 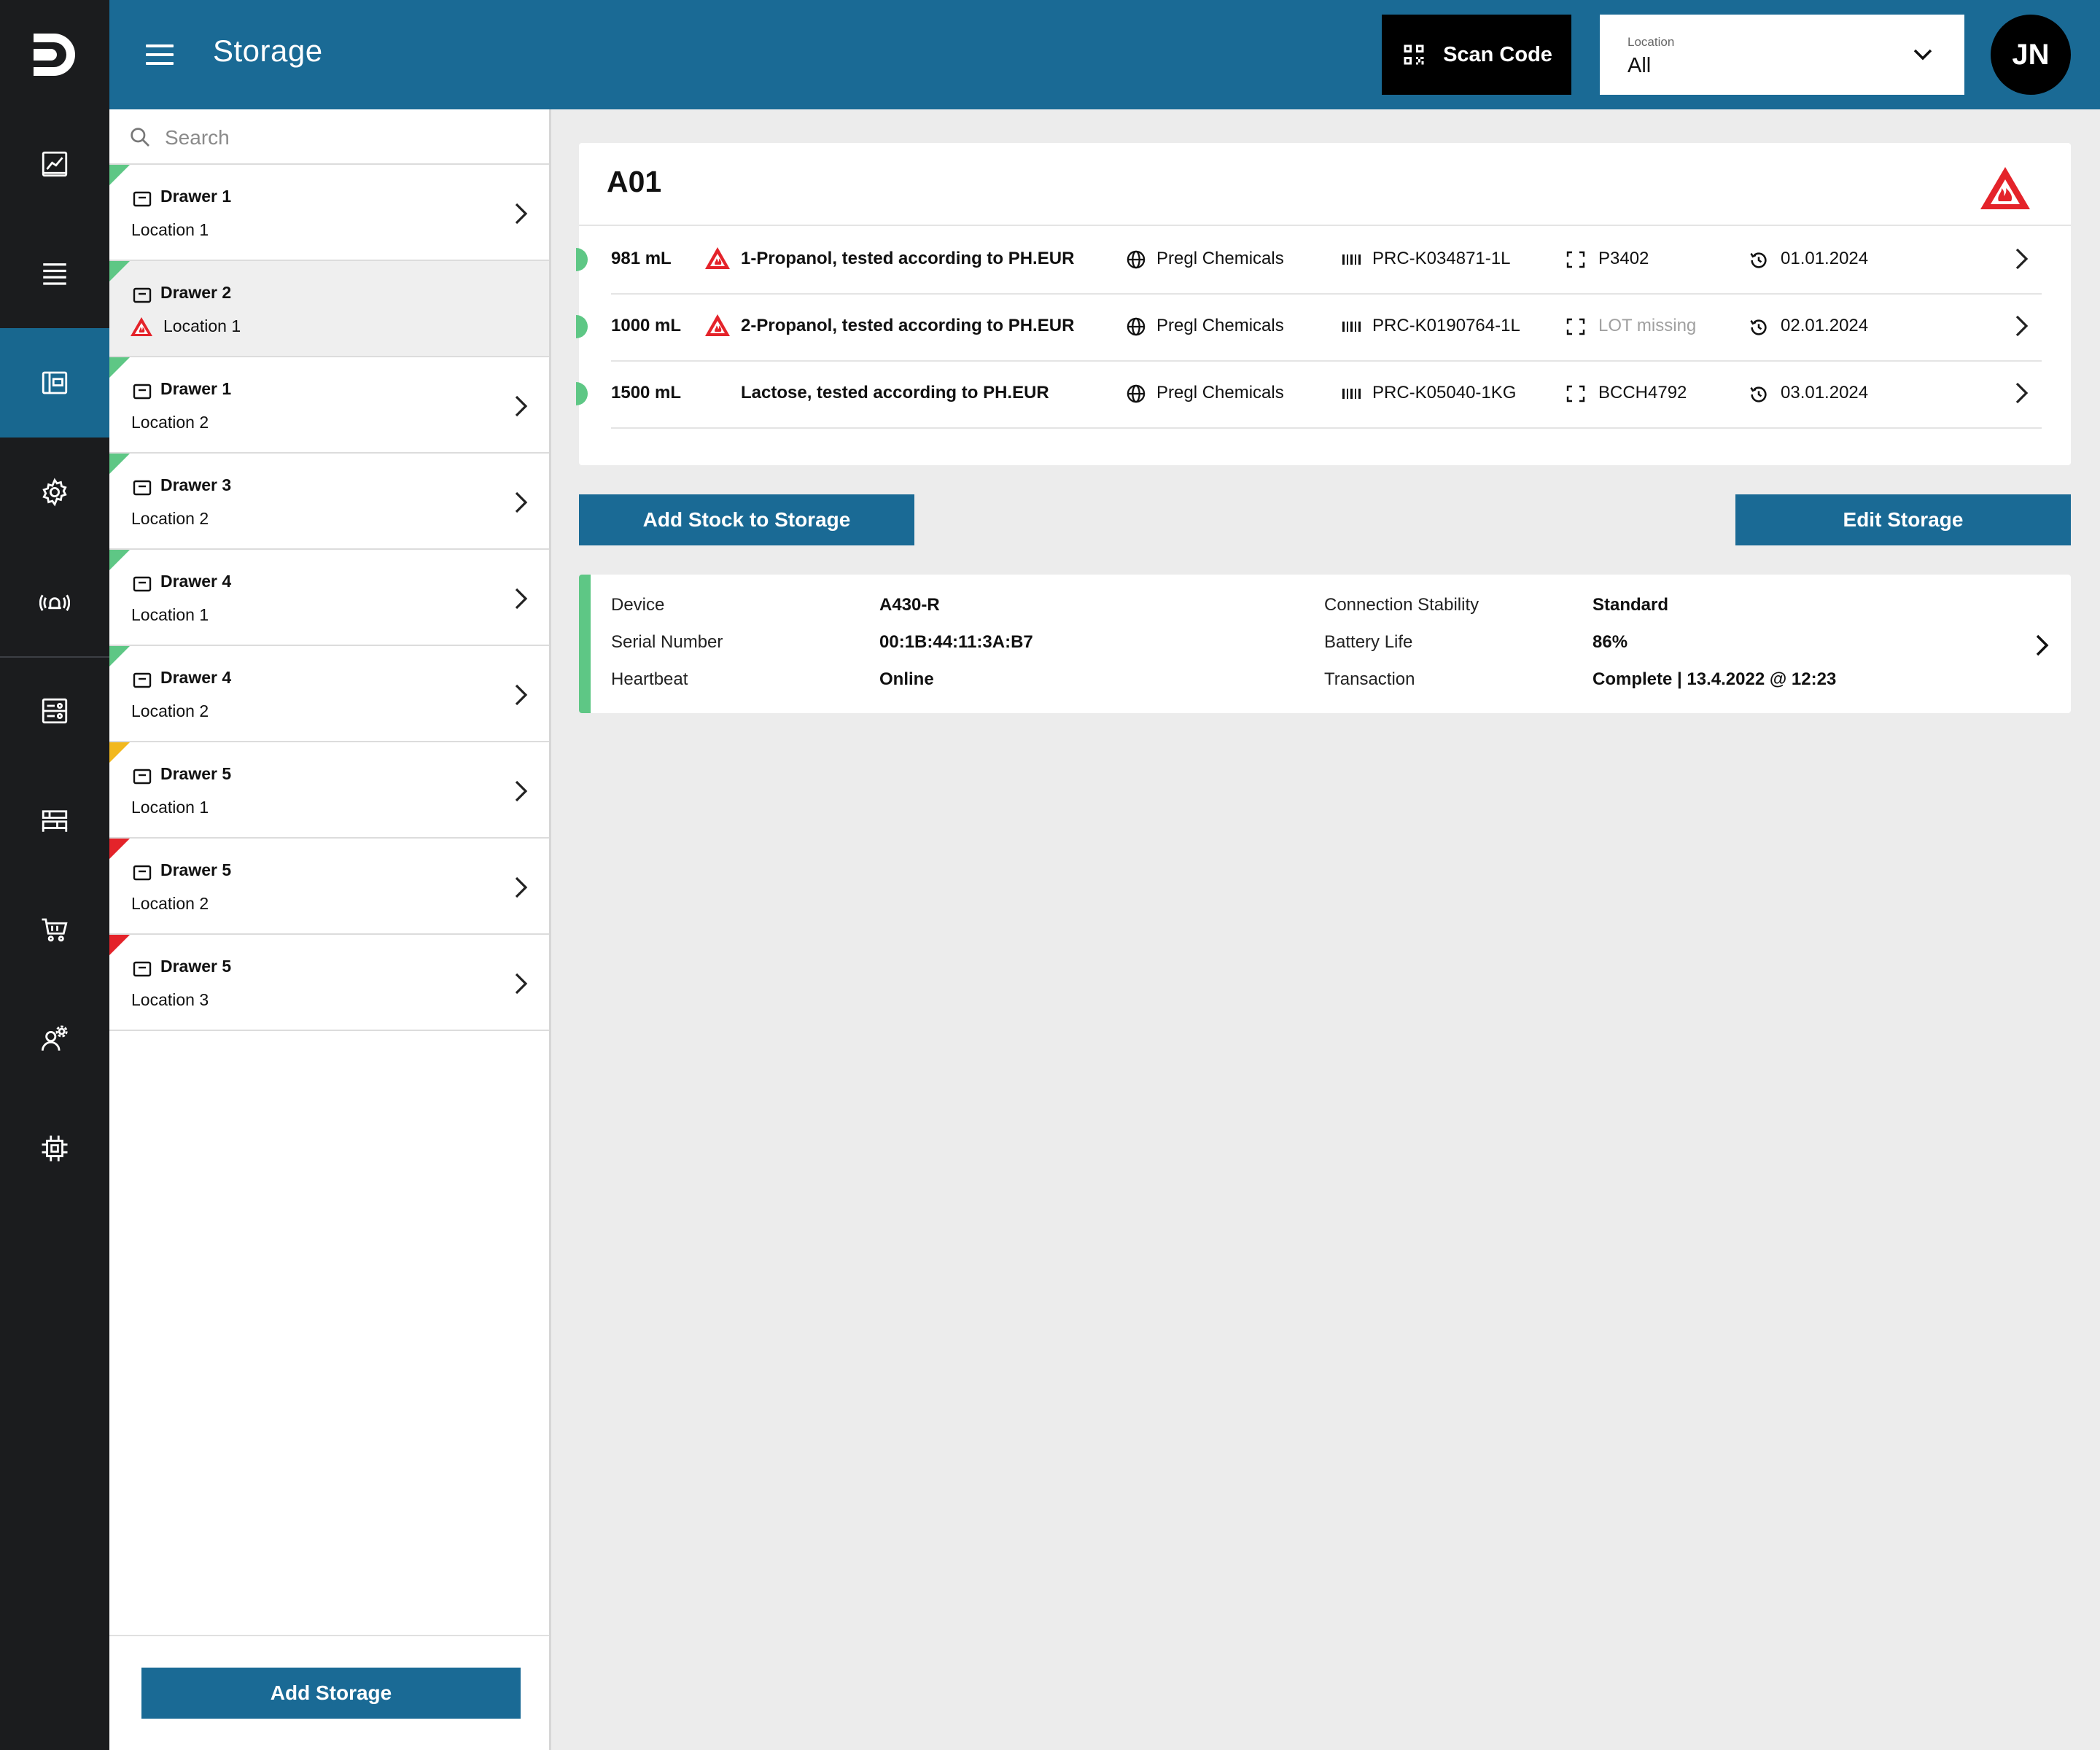 What do you see at coordinates (1782, 55) in the screenshot?
I see `location-select: Location All` at bounding box center [1782, 55].